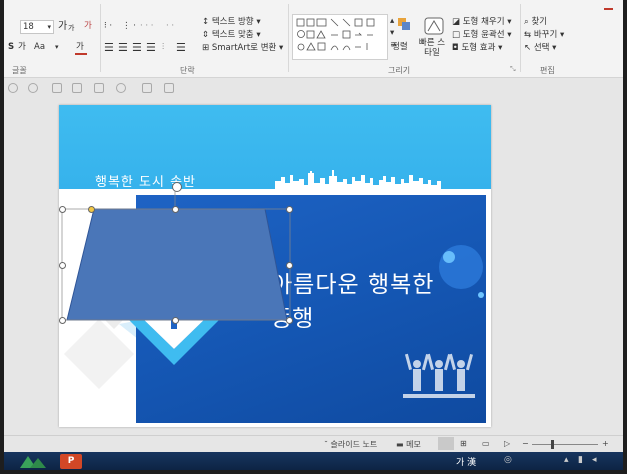 The width and height of the screenshot is (627, 474). Describe the element at coordinates (170, 26) in the screenshot. I see `line-spacing-button: · ·` at that location.